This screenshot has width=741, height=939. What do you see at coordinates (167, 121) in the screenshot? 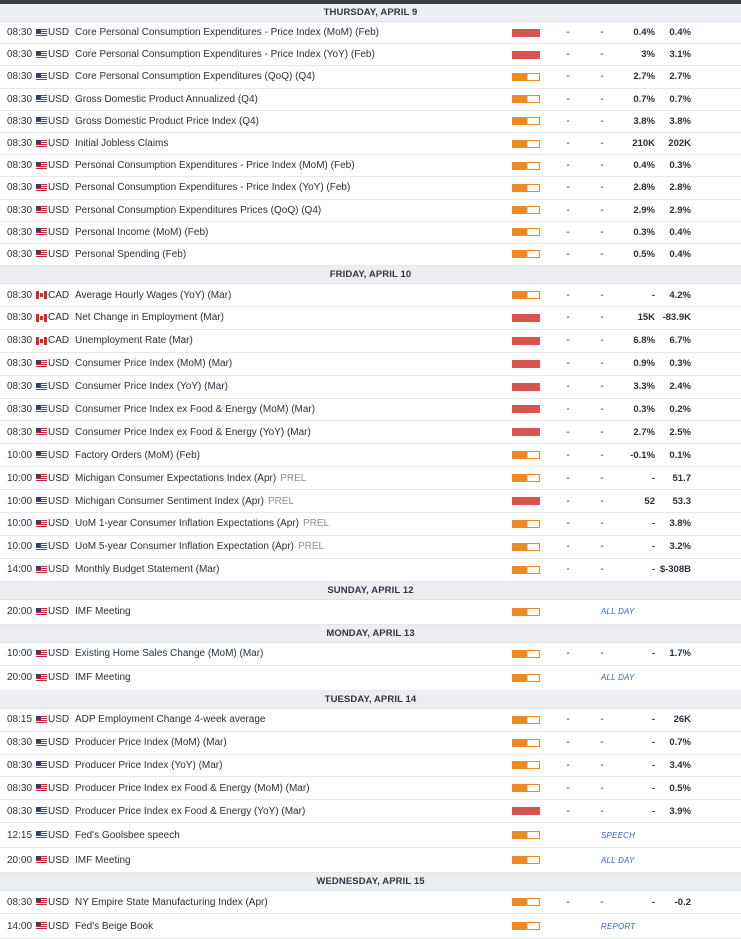
I see `event-name: Gross Domestic Product Price Index (Q4)` at bounding box center [167, 121].